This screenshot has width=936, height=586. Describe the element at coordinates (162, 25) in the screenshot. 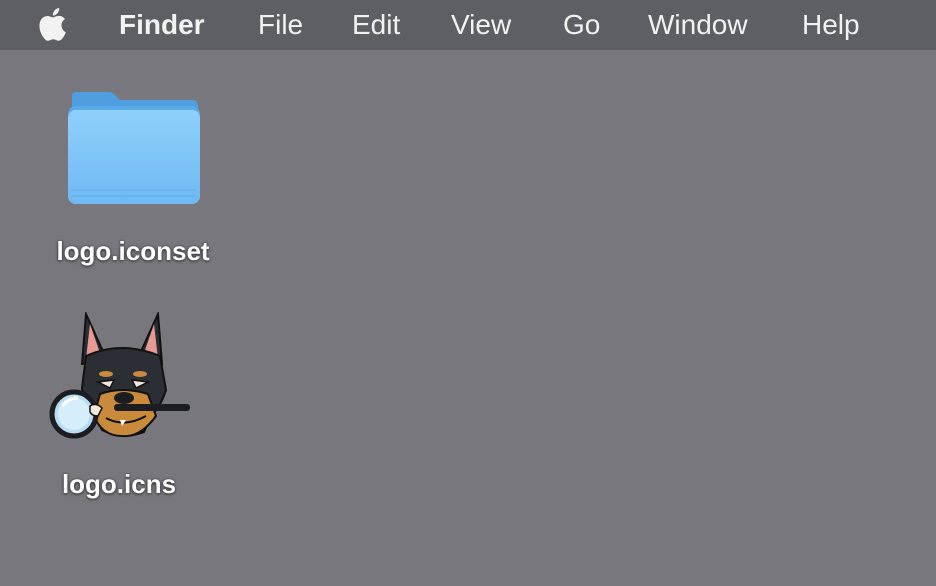

I see `menu-app-finder: Finder` at that location.